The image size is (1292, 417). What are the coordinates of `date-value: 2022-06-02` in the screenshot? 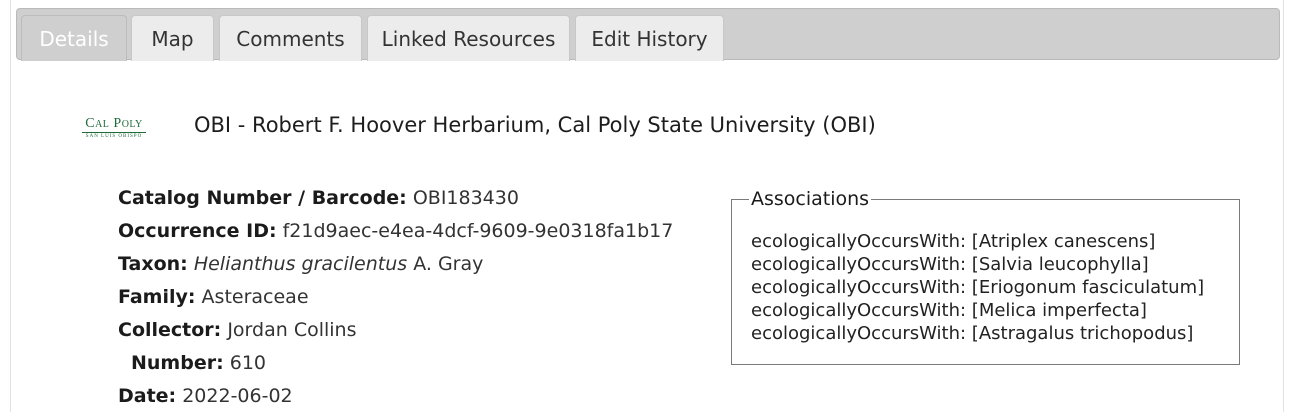 It's located at (237, 396).